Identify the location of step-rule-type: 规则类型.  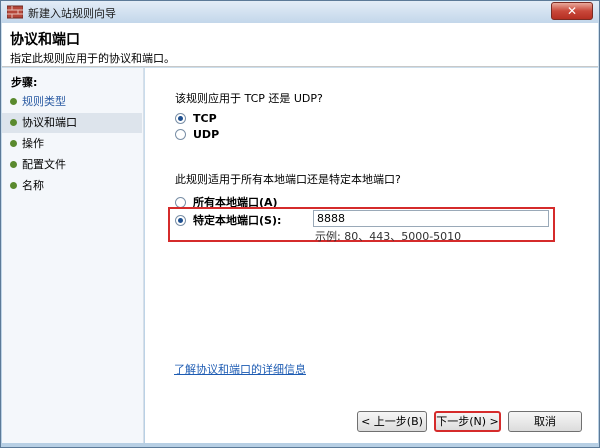
(72, 102).